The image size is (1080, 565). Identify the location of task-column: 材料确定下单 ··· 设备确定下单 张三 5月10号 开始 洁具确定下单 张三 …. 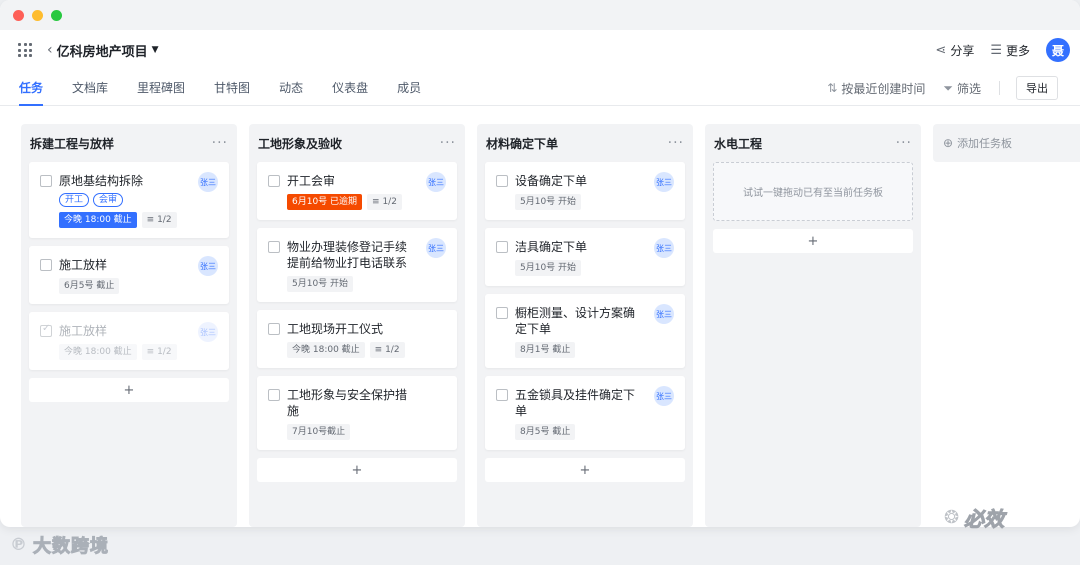
(585, 325).